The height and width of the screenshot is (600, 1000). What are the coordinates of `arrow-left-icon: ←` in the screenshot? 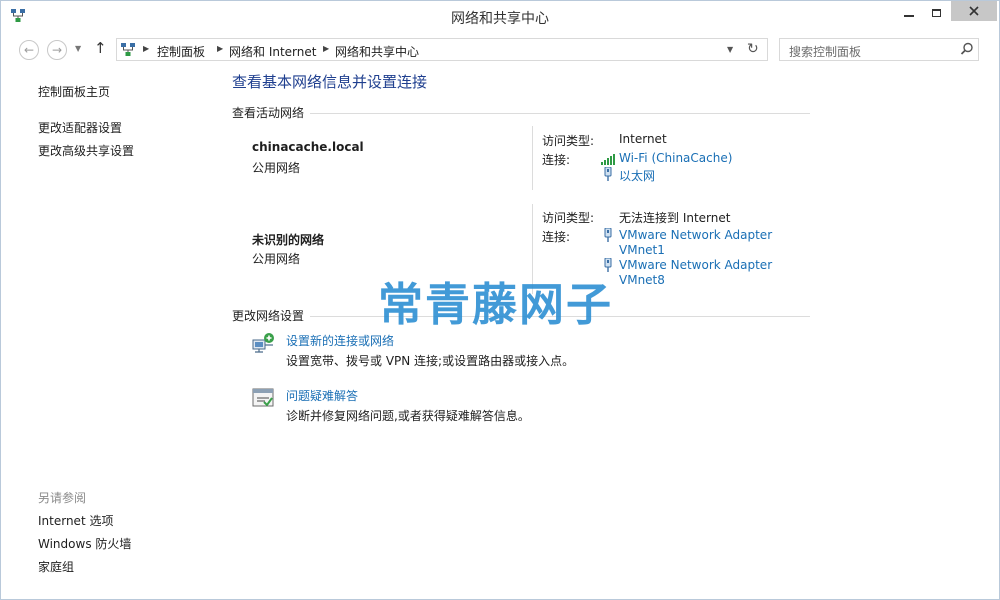 It's located at (29, 50).